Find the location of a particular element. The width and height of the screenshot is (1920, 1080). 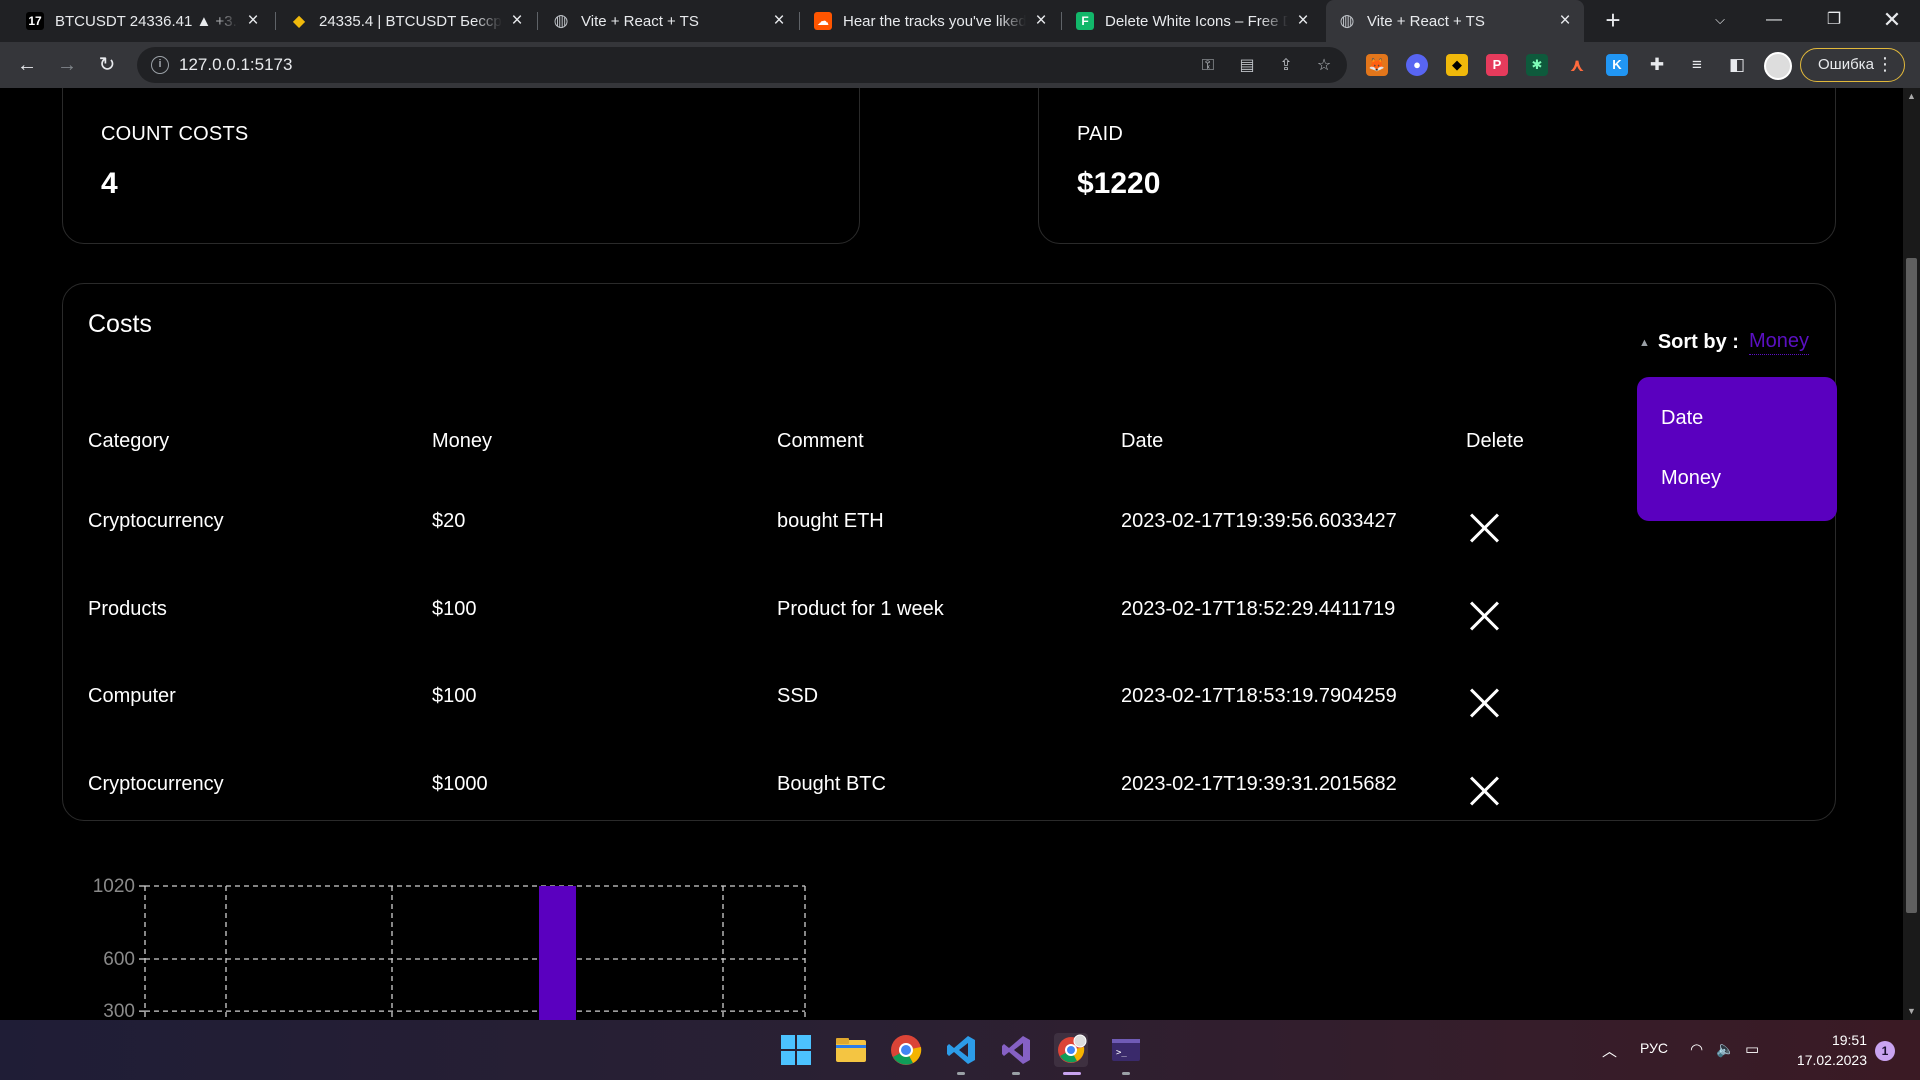

cell-date: 2023-02-17T18:53:19.7904259 is located at coordinates (1259, 696).